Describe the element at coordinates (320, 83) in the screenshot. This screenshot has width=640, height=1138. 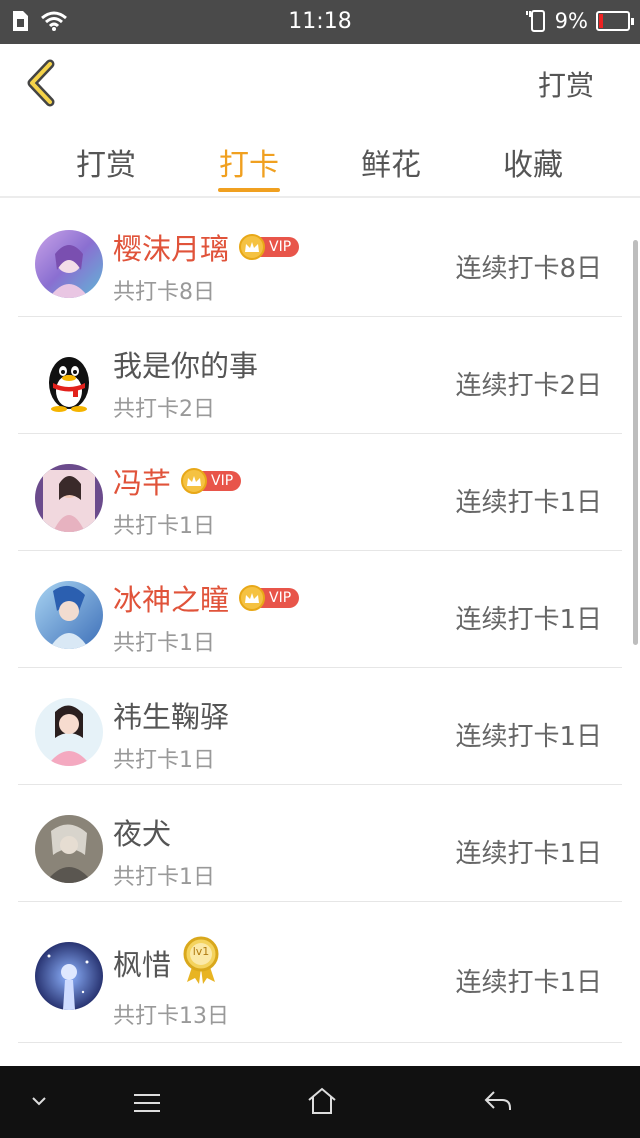
I see `header: 打赏` at that location.